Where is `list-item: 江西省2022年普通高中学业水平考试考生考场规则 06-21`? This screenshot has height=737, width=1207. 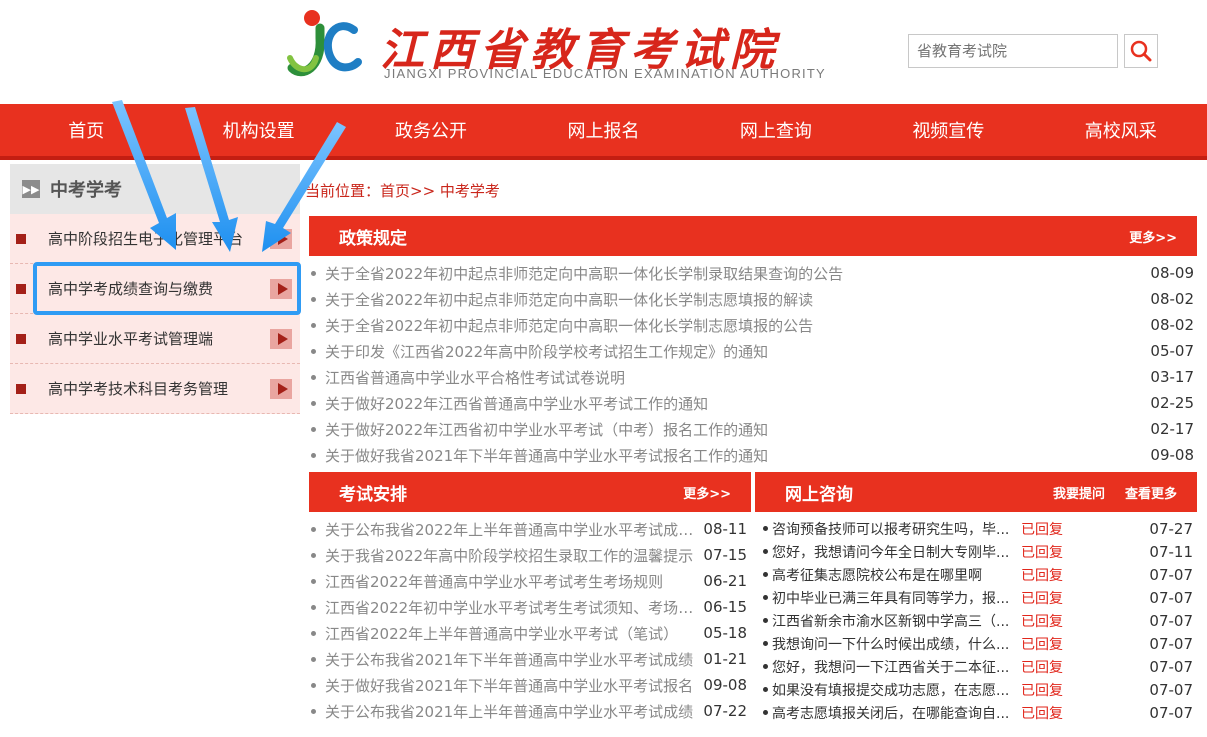
list-item: 江西省2022年普通高中学业水平考试考生考场规则 06-21 is located at coordinates (529, 581).